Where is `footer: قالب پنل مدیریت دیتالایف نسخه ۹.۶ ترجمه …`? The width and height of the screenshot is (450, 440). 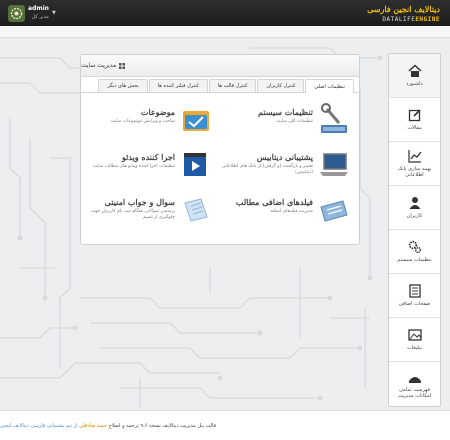
footer: قالب پنل مدیریت دیتالایف نسخه ۹.۶ ترجمه … is located at coordinates (225, 425).